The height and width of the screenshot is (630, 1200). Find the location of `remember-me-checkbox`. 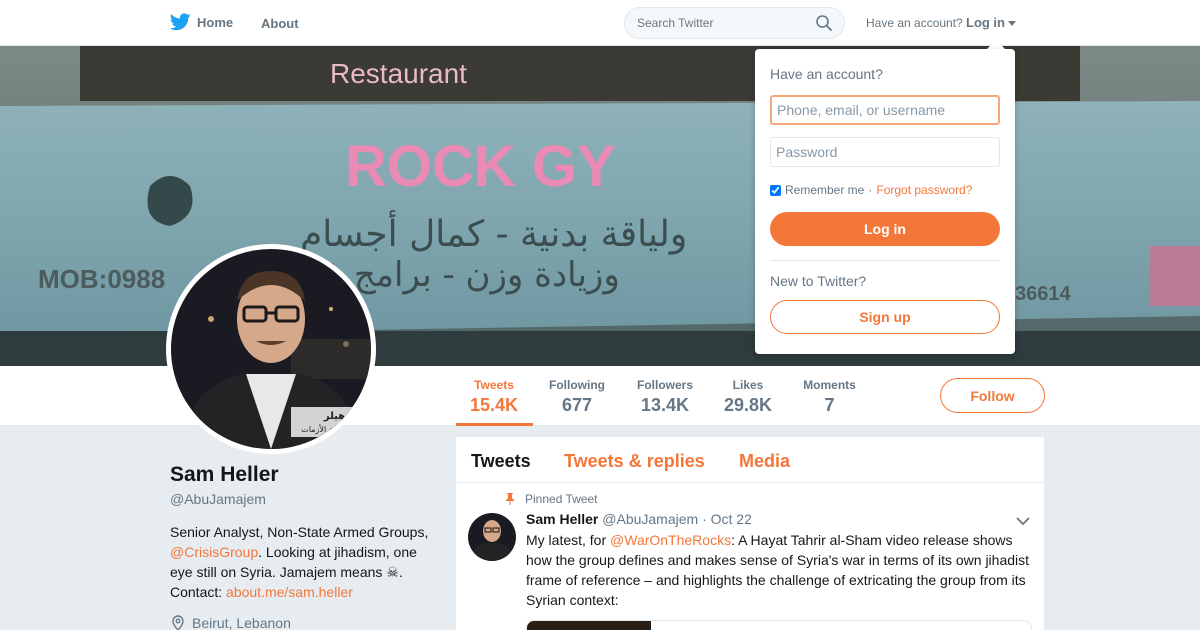

remember-me-checkbox is located at coordinates (775, 190).